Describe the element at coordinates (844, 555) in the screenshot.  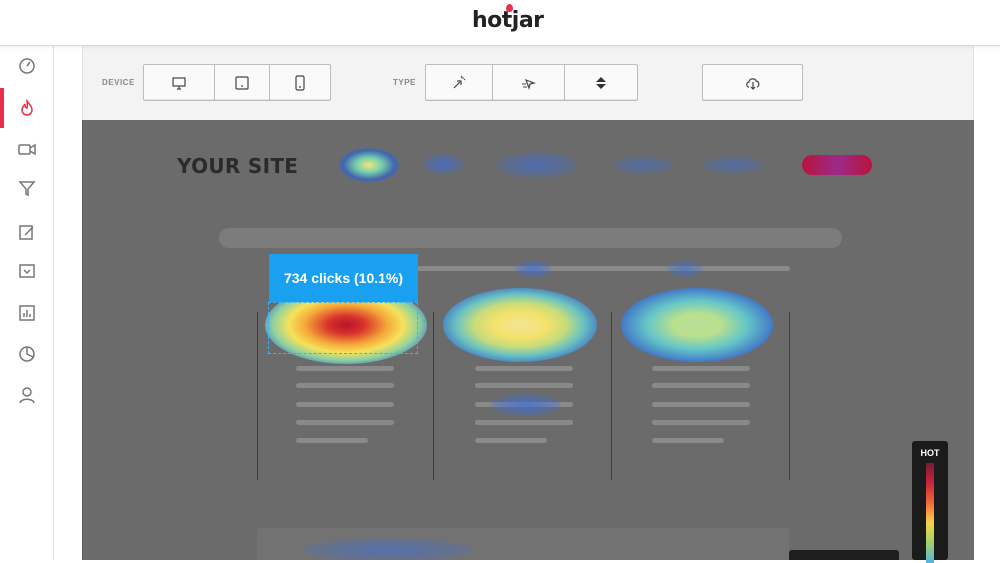
I see `feedback-tab` at that location.